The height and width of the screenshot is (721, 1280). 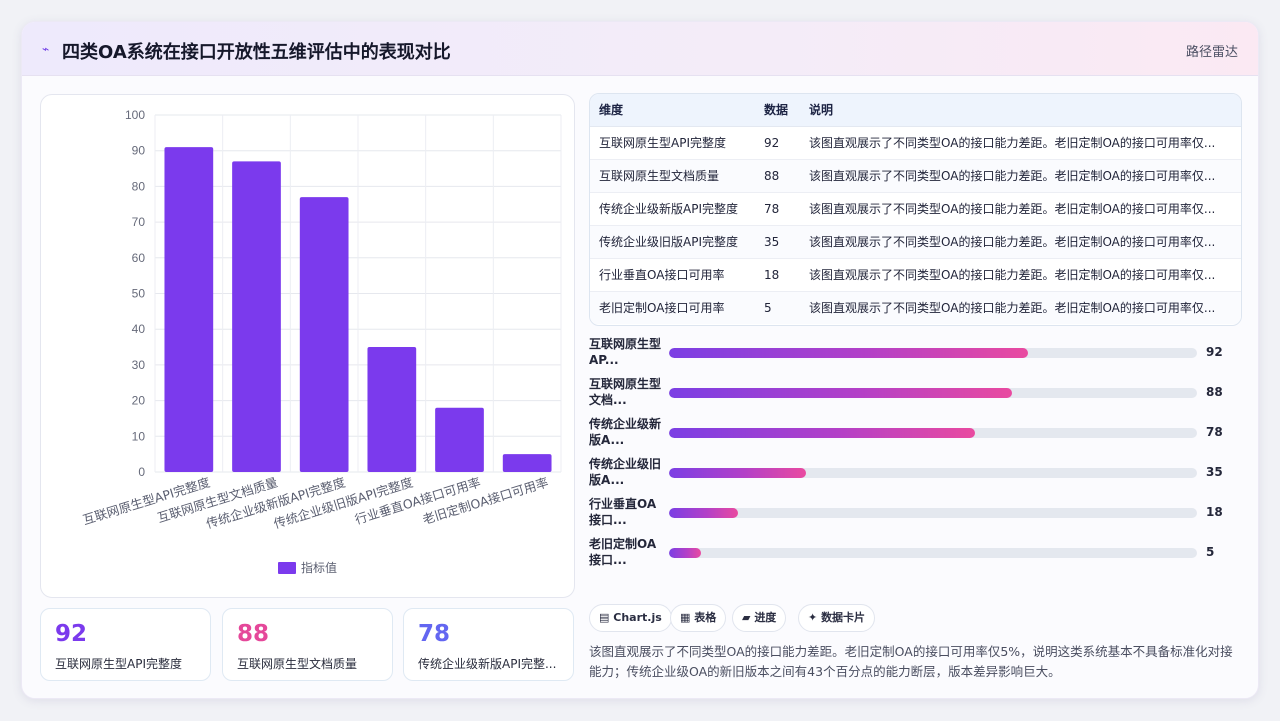 I want to click on y-tick-label: 0, so click(x=141, y=472).